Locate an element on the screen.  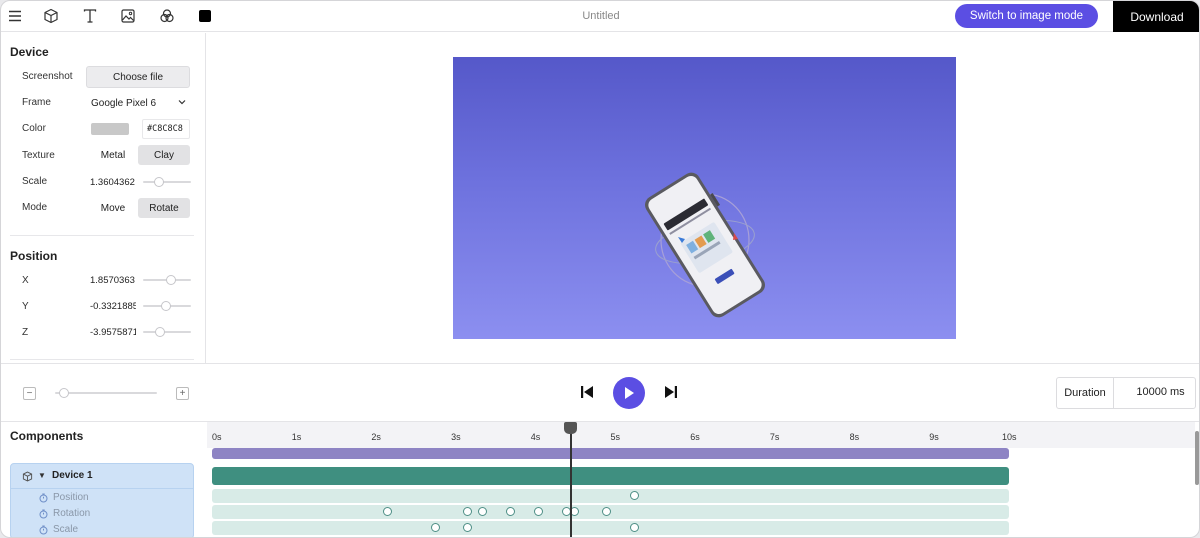
track-position-item: Position is located at coordinates (64, 497).